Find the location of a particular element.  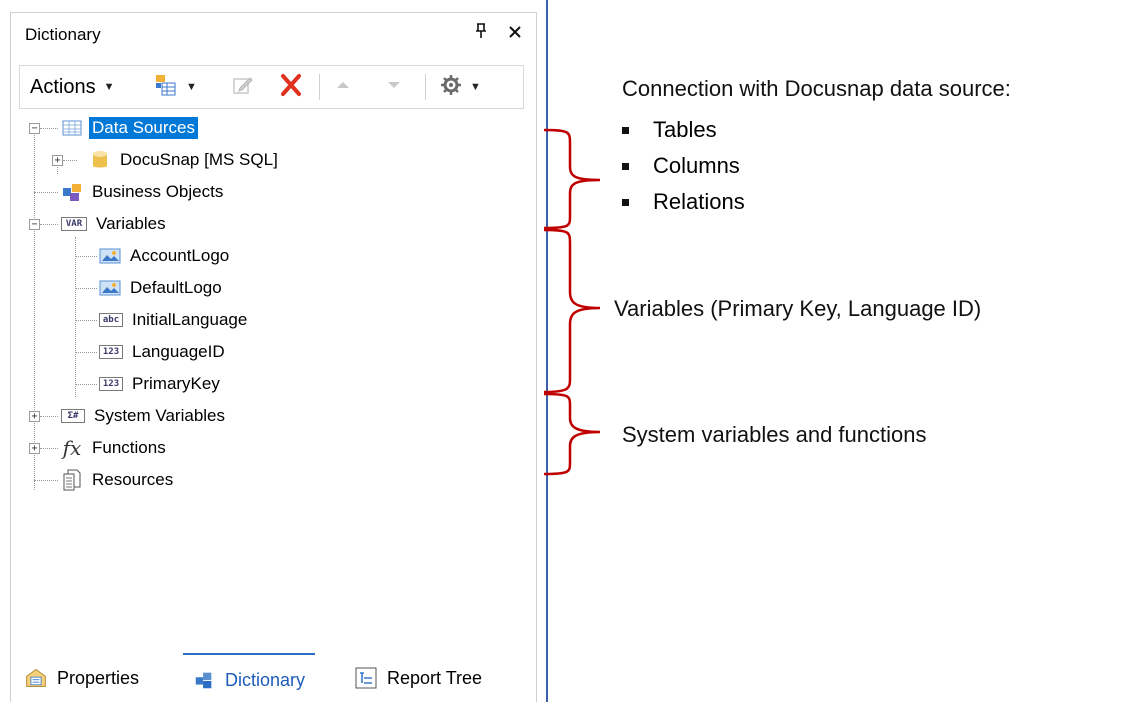

tree-node-initial-language: abc InitialLanguage is located at coordinates (174, 320).